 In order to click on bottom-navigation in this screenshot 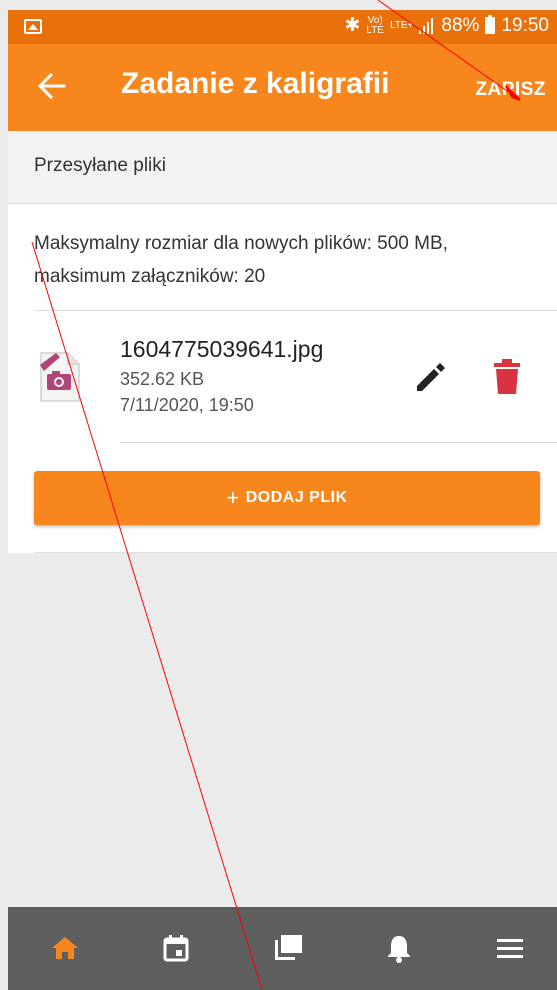, I will do `click(282, 948)`.